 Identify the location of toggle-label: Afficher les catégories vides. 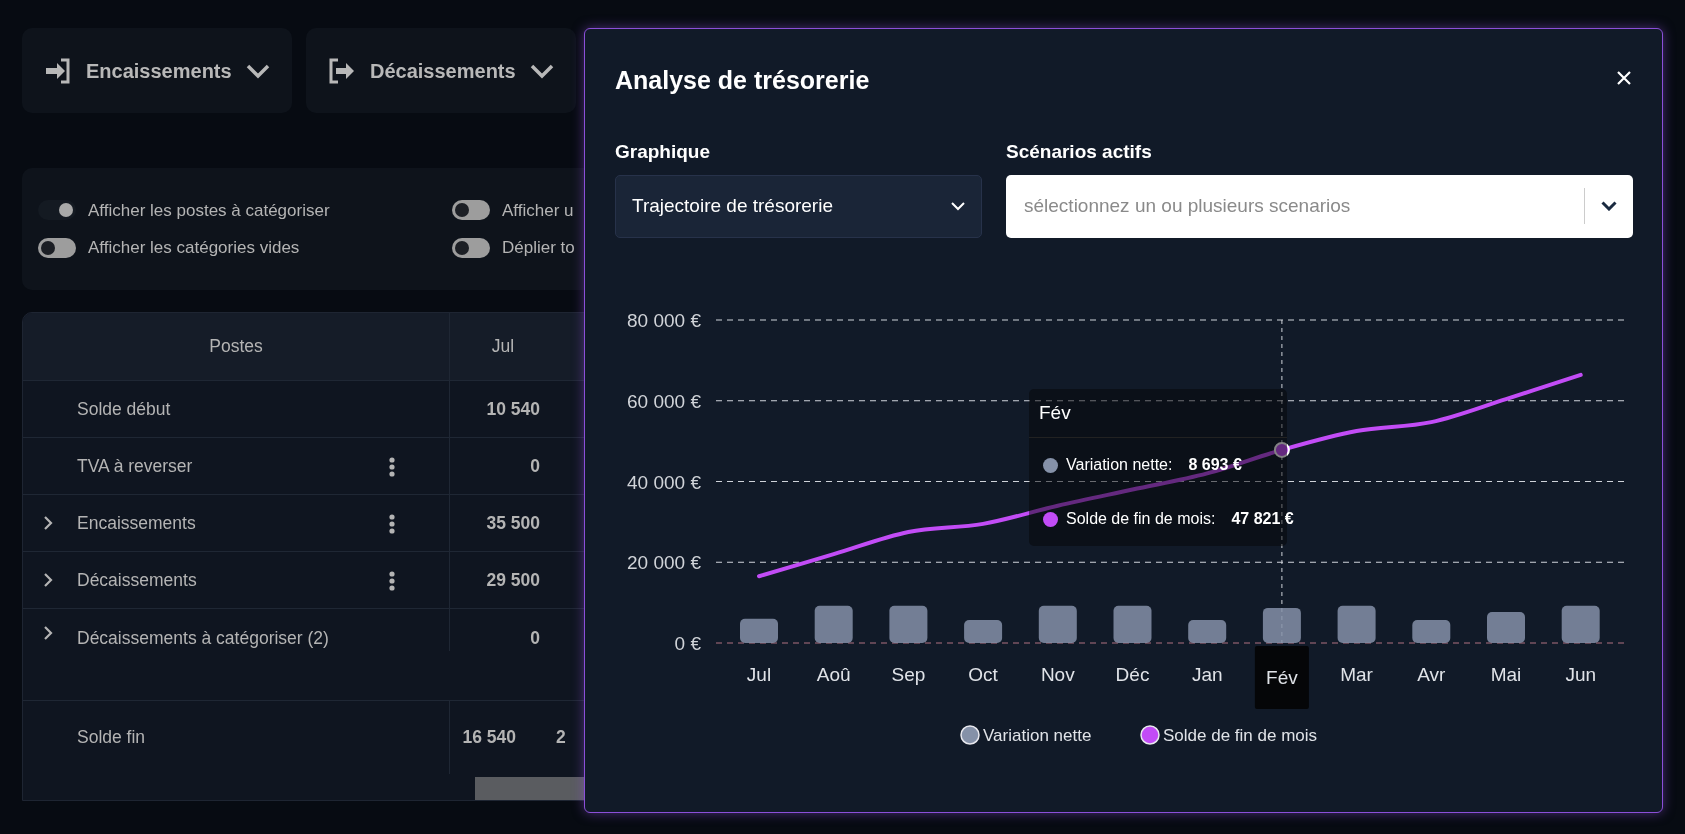
(194, 248).